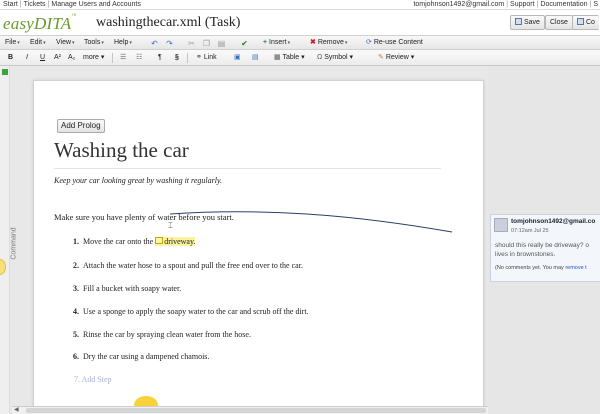 The width and height of the screenshot is (600, 414). What do you see at coordinates (501, 225) in the screenshot?
I see `avatar` at bounding box center [501, 225].